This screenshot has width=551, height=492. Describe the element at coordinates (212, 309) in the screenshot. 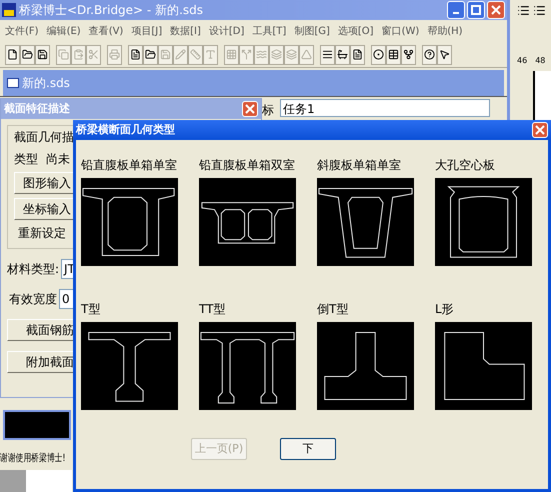

I see `section-type-label: TT型` at that location.